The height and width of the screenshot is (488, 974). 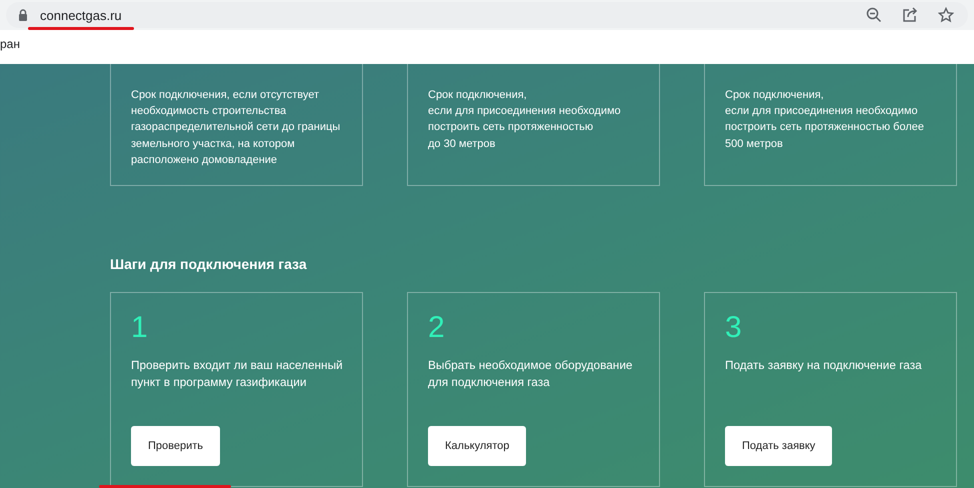 I want to click on zoom-out-icon, so click(x=874, y=15).